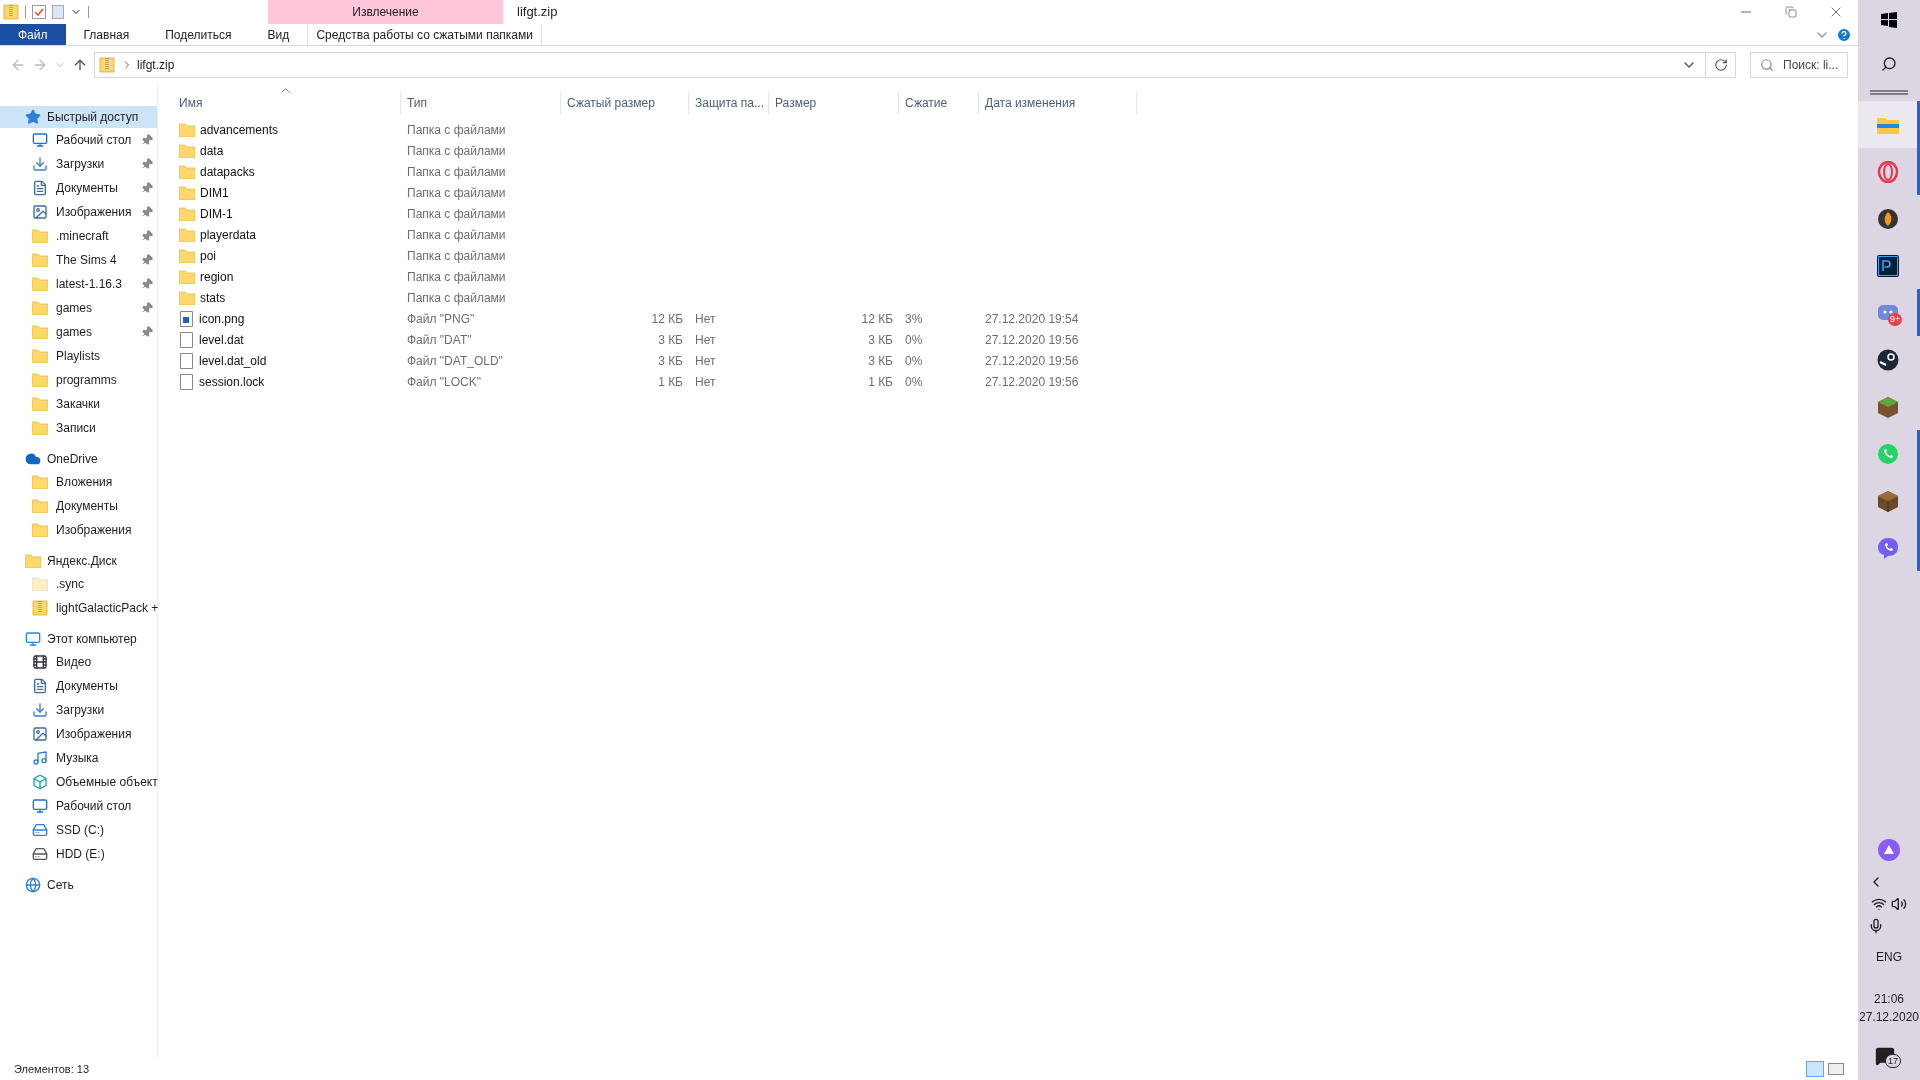  What do you see at coordinates (834, 103) in the screenshot?
I see `column-header: Размер` at bounding box center [834, 103].